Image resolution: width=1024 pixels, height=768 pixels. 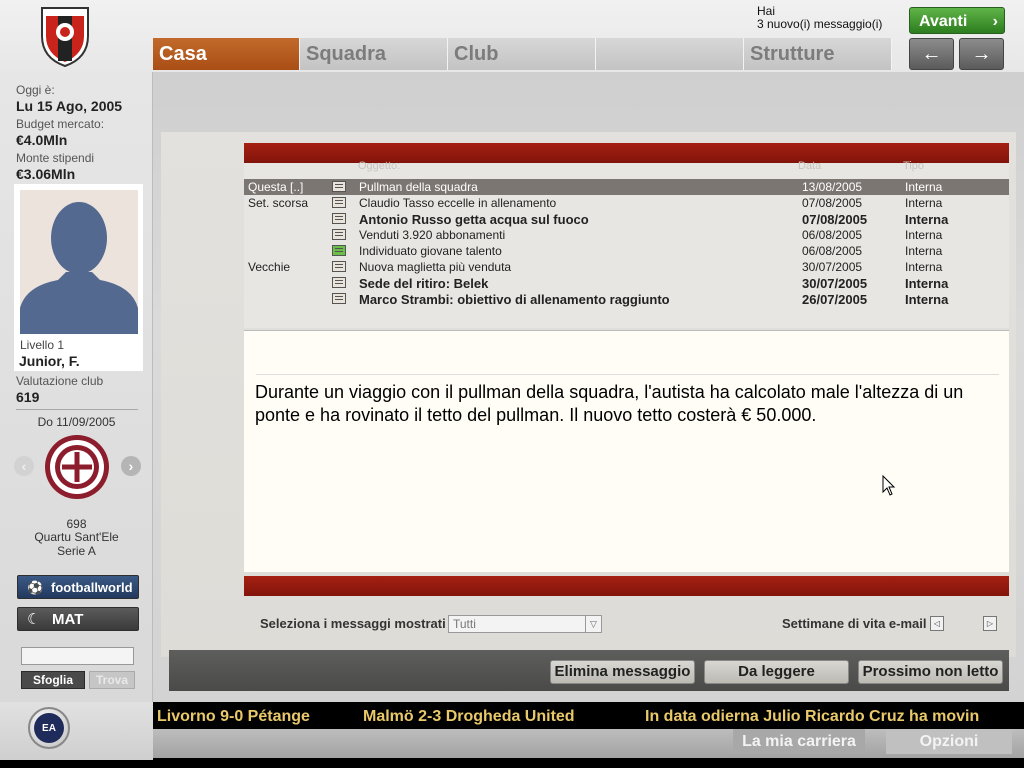 I want to click on manager-card: Livello 1 Junior, F., so click(x=78, y=277).